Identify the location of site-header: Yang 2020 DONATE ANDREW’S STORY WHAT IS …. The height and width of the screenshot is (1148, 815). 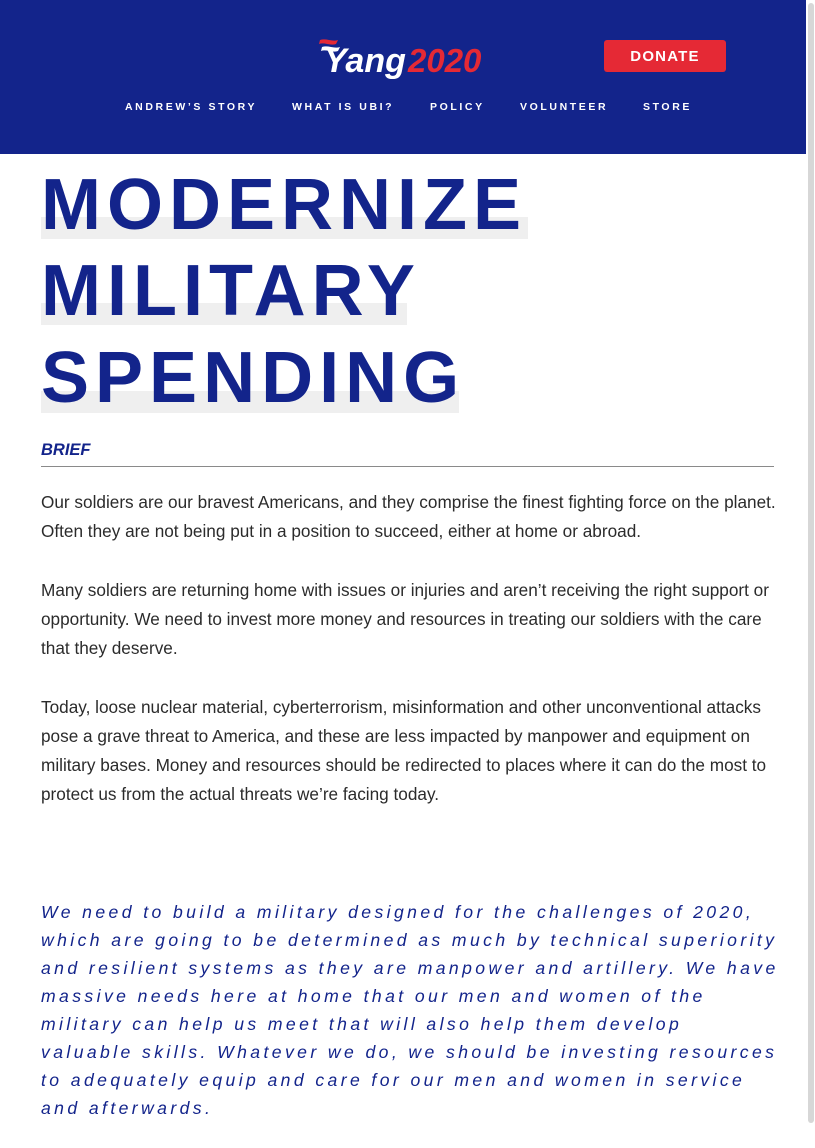
(404, 77).